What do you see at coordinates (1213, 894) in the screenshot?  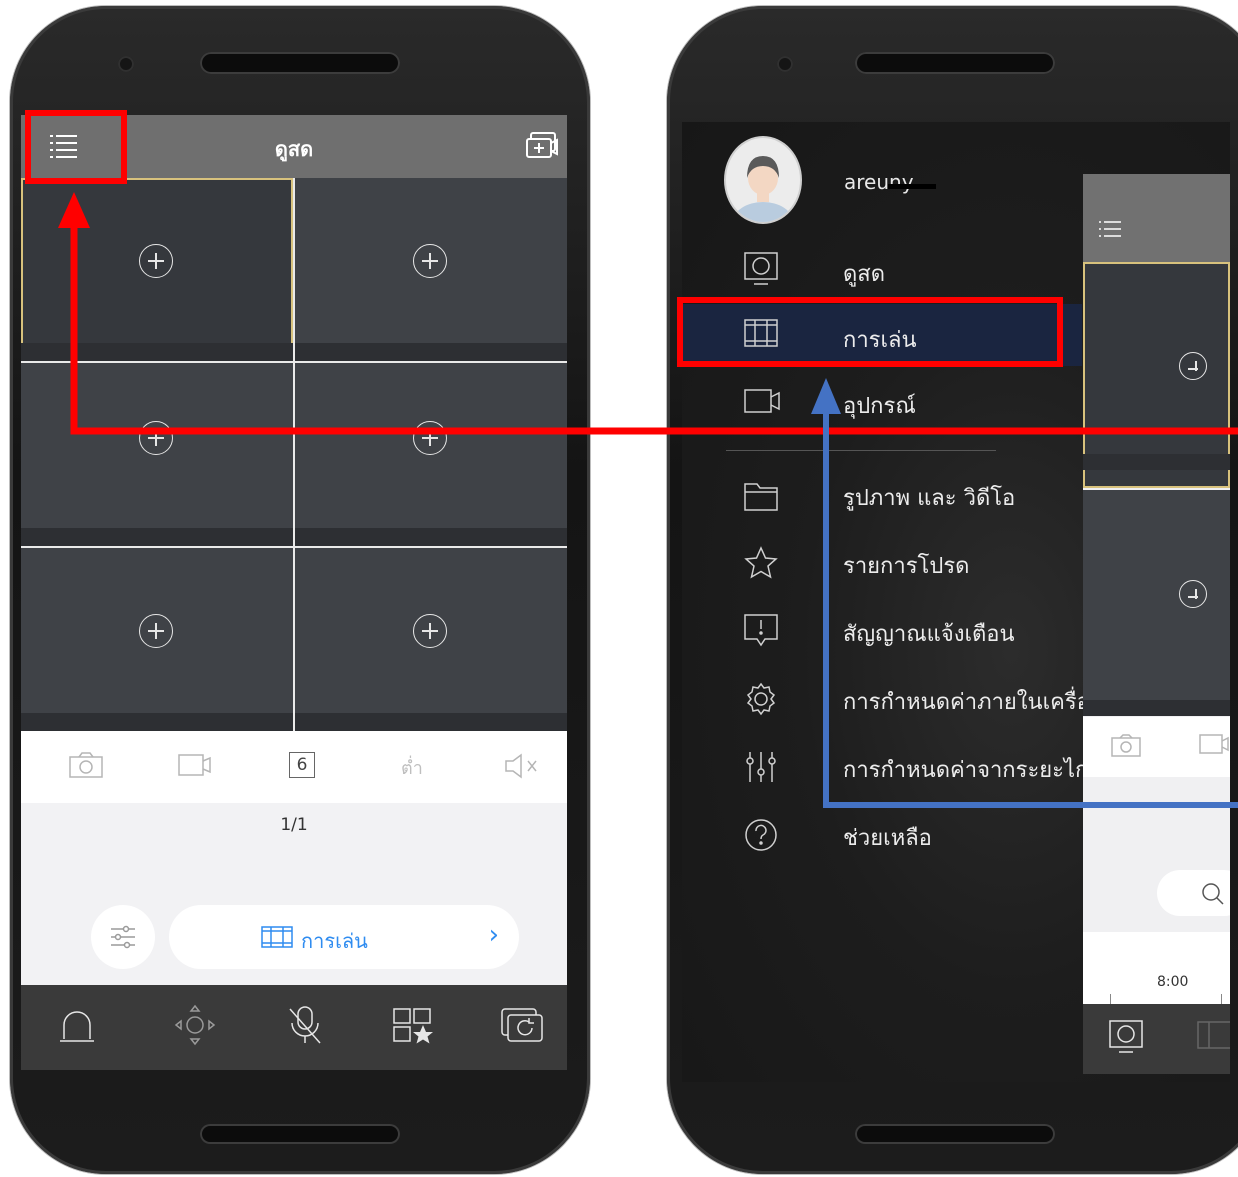 I see `search-icon` at bounding box center [1213, 894].